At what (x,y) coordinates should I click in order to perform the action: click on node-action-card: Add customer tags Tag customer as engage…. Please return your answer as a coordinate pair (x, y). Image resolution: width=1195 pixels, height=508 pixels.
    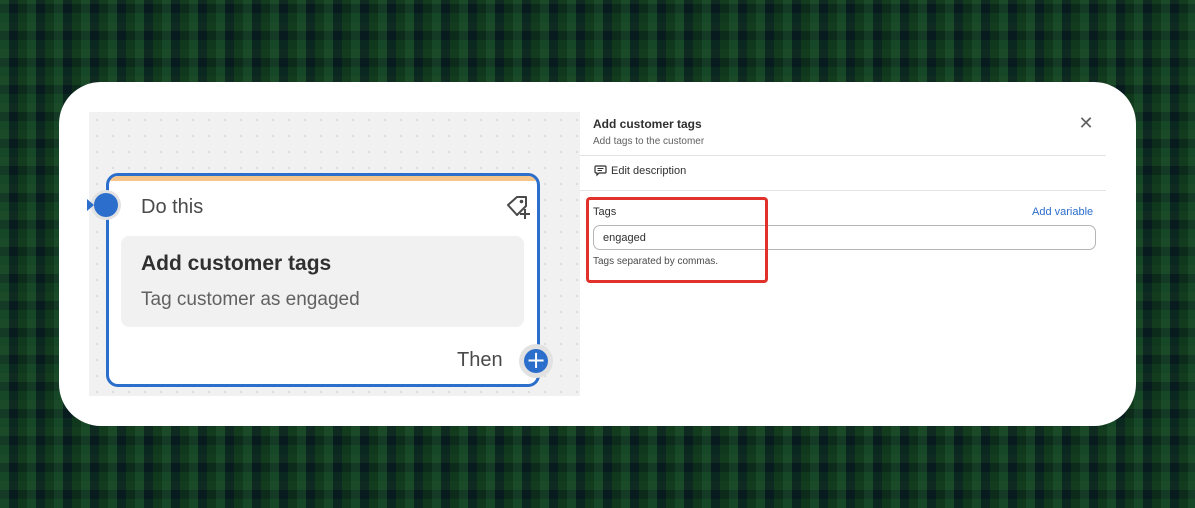
    Looking at the image, I should click on (322, 281).